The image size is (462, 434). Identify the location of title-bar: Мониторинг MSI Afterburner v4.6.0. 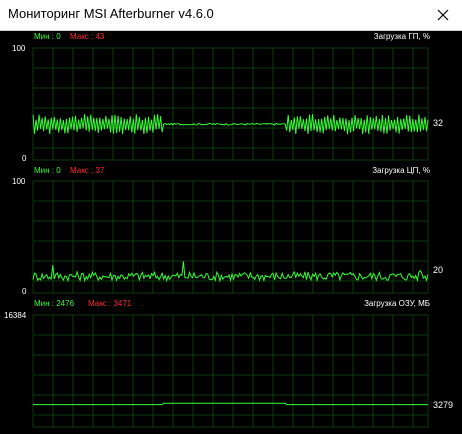
(231, 15).